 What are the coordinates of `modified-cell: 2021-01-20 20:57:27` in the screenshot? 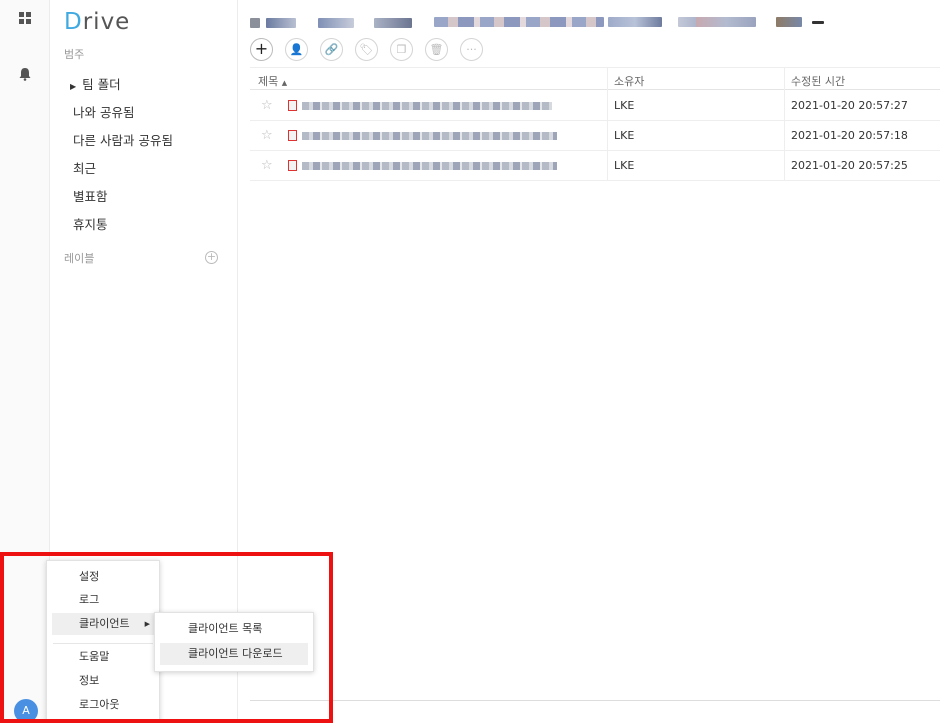 It's located at (849, 105).